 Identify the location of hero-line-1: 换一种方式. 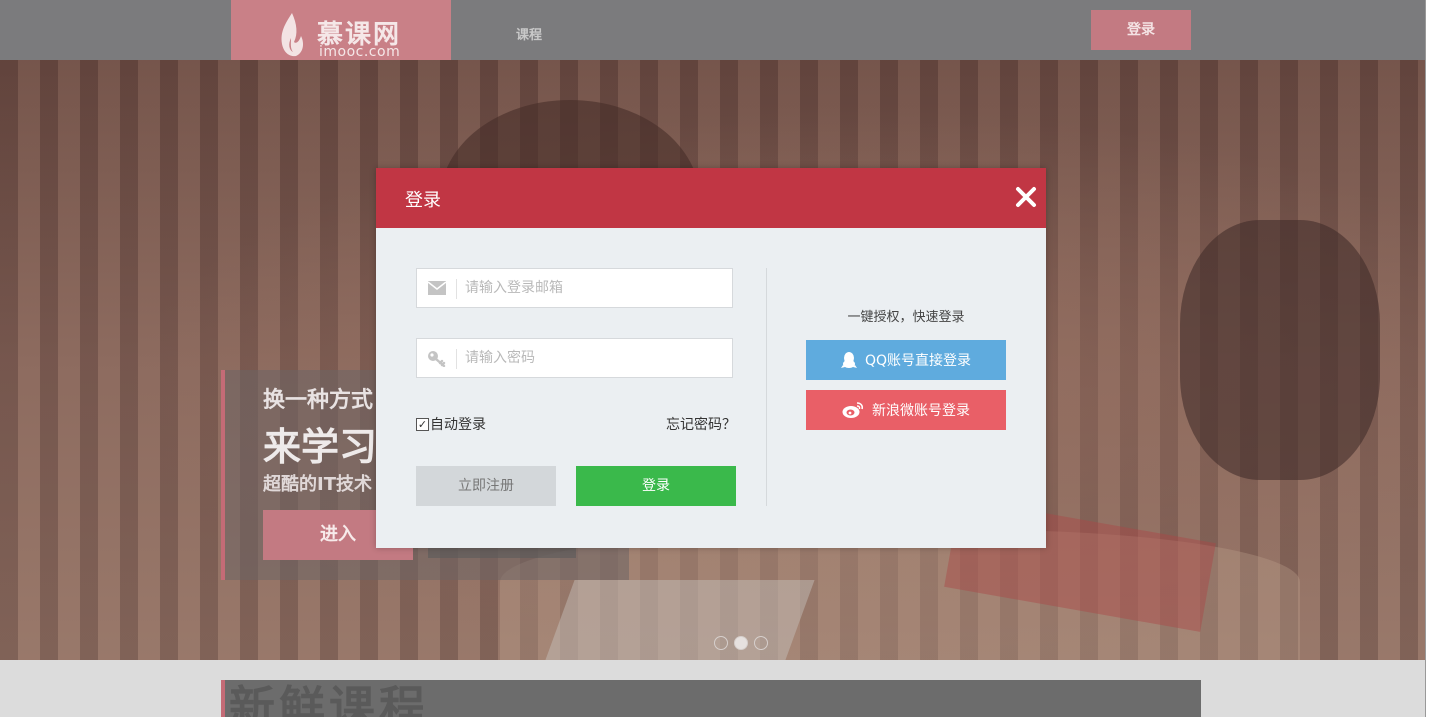
(318, 400).